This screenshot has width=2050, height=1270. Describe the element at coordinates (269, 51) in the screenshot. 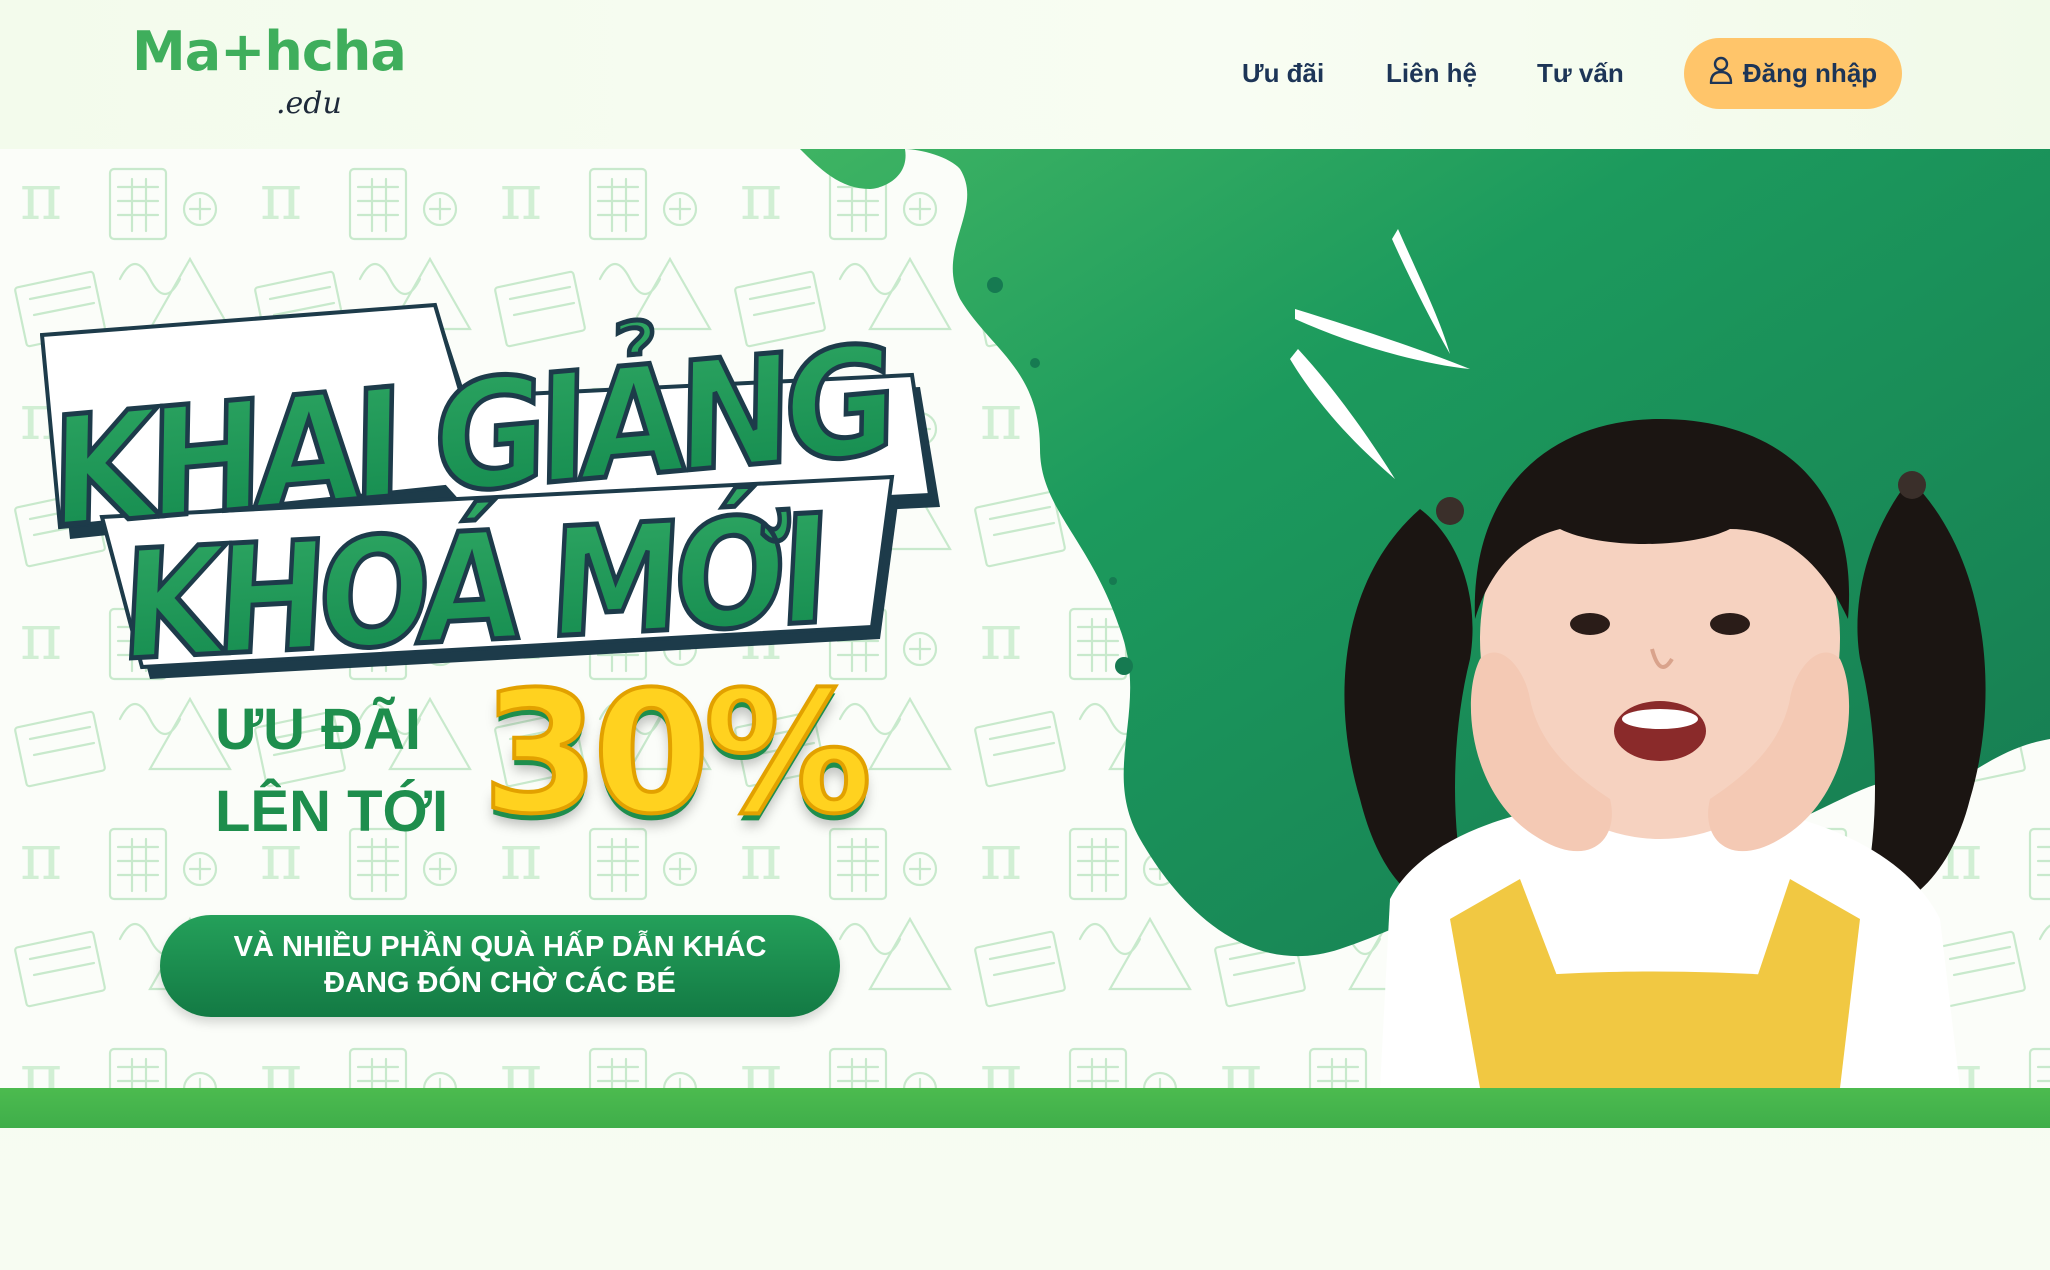

I see `logo-wordmark: Ma+hcha` at that location.